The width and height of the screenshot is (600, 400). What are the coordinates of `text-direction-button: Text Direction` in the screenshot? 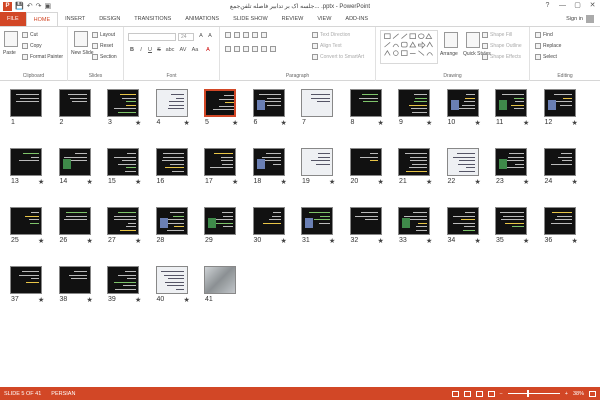 It's located at (331, 35).